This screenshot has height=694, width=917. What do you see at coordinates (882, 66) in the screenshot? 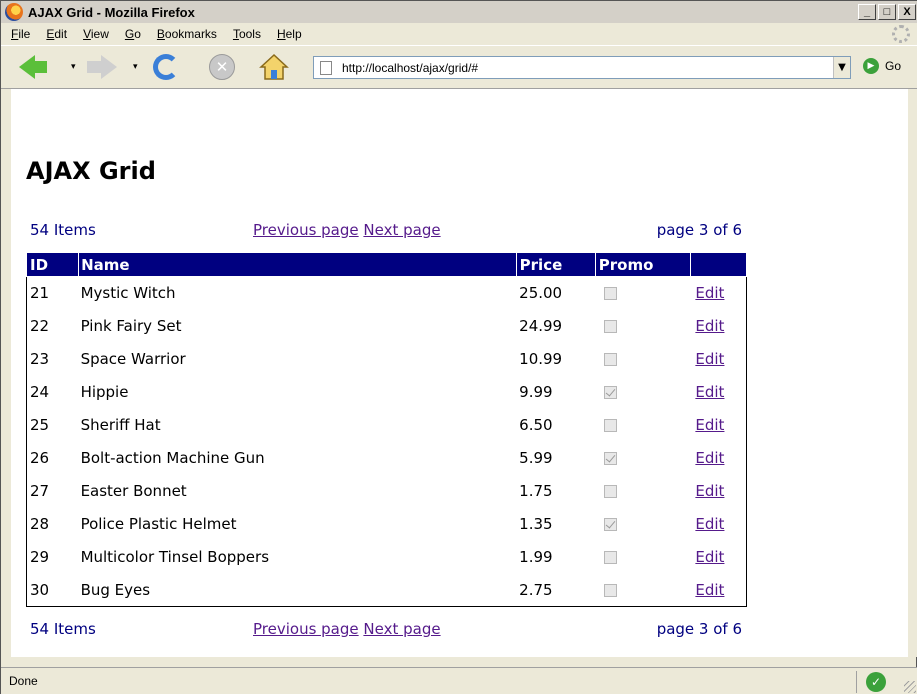
I see `go-button: ▶ Go` at bounding box center [882, 66].